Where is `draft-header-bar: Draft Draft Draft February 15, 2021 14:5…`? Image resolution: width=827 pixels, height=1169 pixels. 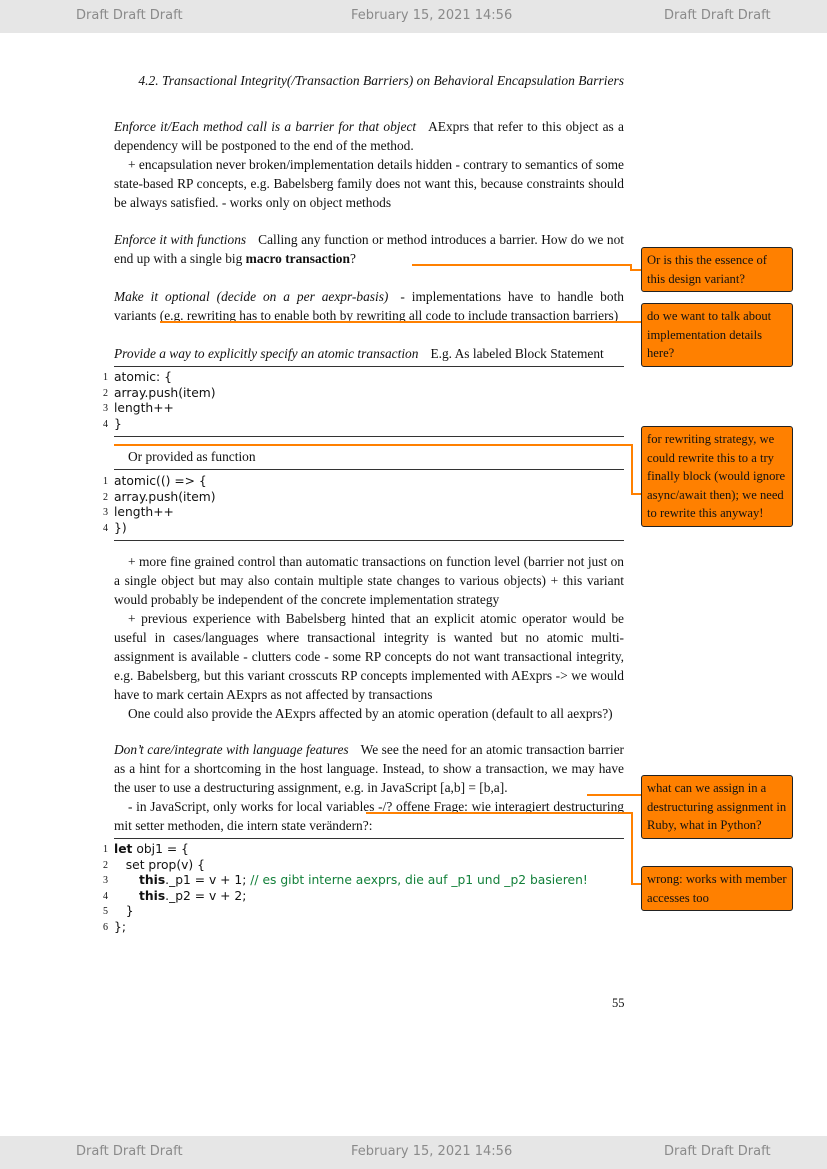 draft-header-bar: Draft Draft Draft February 15, 2021 14:5… is located at coordinates (413, 16).